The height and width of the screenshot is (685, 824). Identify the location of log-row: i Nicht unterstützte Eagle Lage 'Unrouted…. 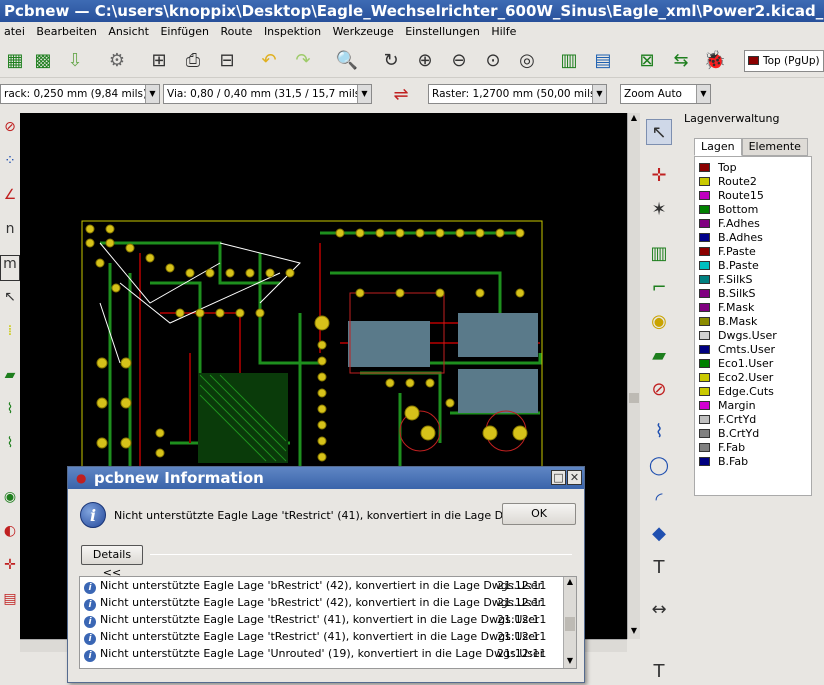
(322, 653).